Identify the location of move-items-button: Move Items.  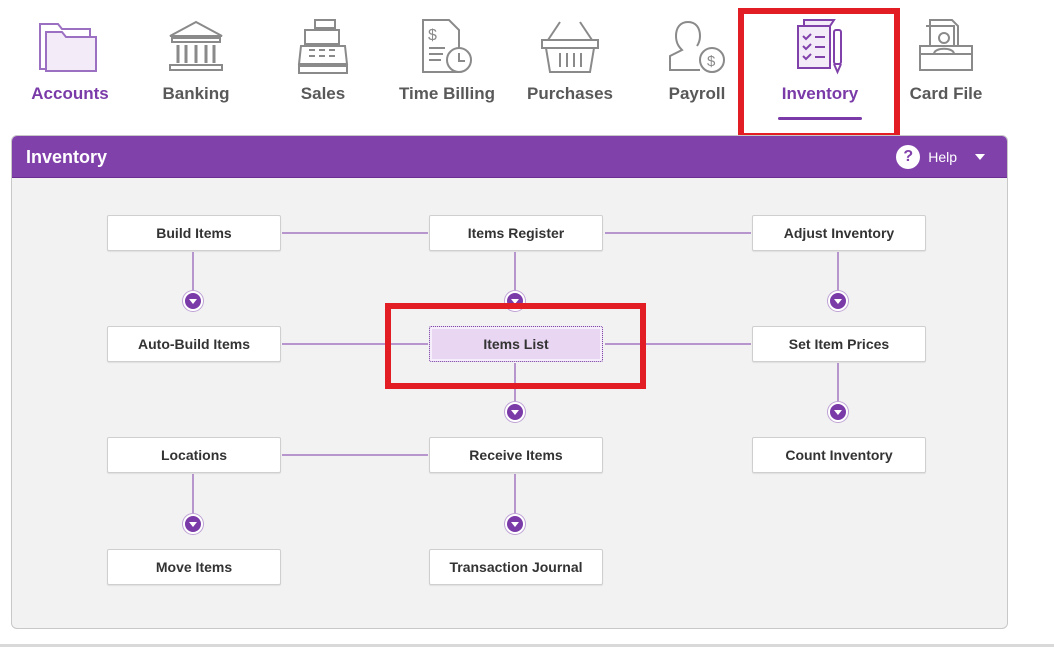
(194, 567).